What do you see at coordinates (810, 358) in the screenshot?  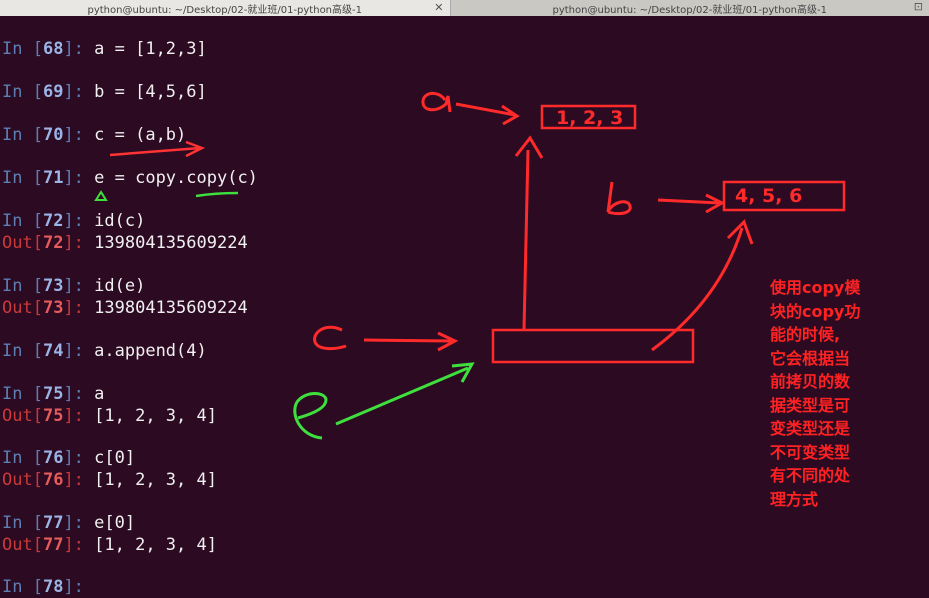 I see `note-line: 它会根据当` at bounding box center [810, 358].